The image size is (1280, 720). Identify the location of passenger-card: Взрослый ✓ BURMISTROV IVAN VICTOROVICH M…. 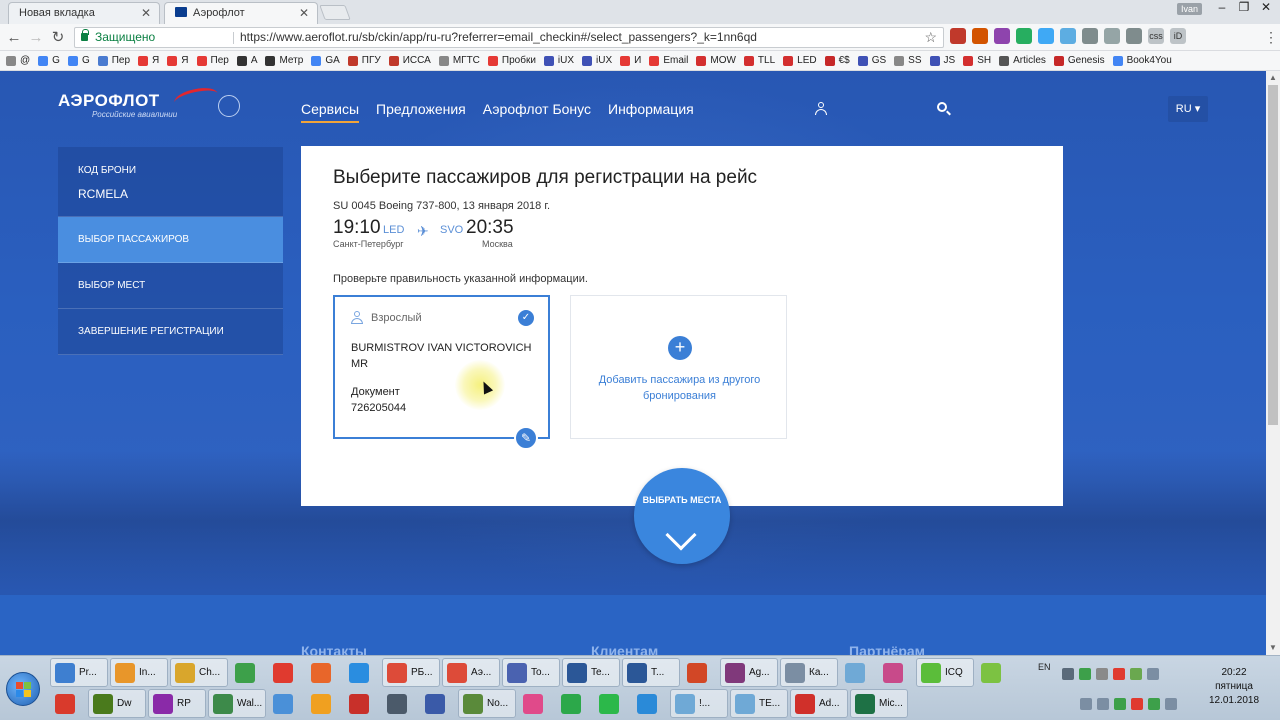
(441, 372).